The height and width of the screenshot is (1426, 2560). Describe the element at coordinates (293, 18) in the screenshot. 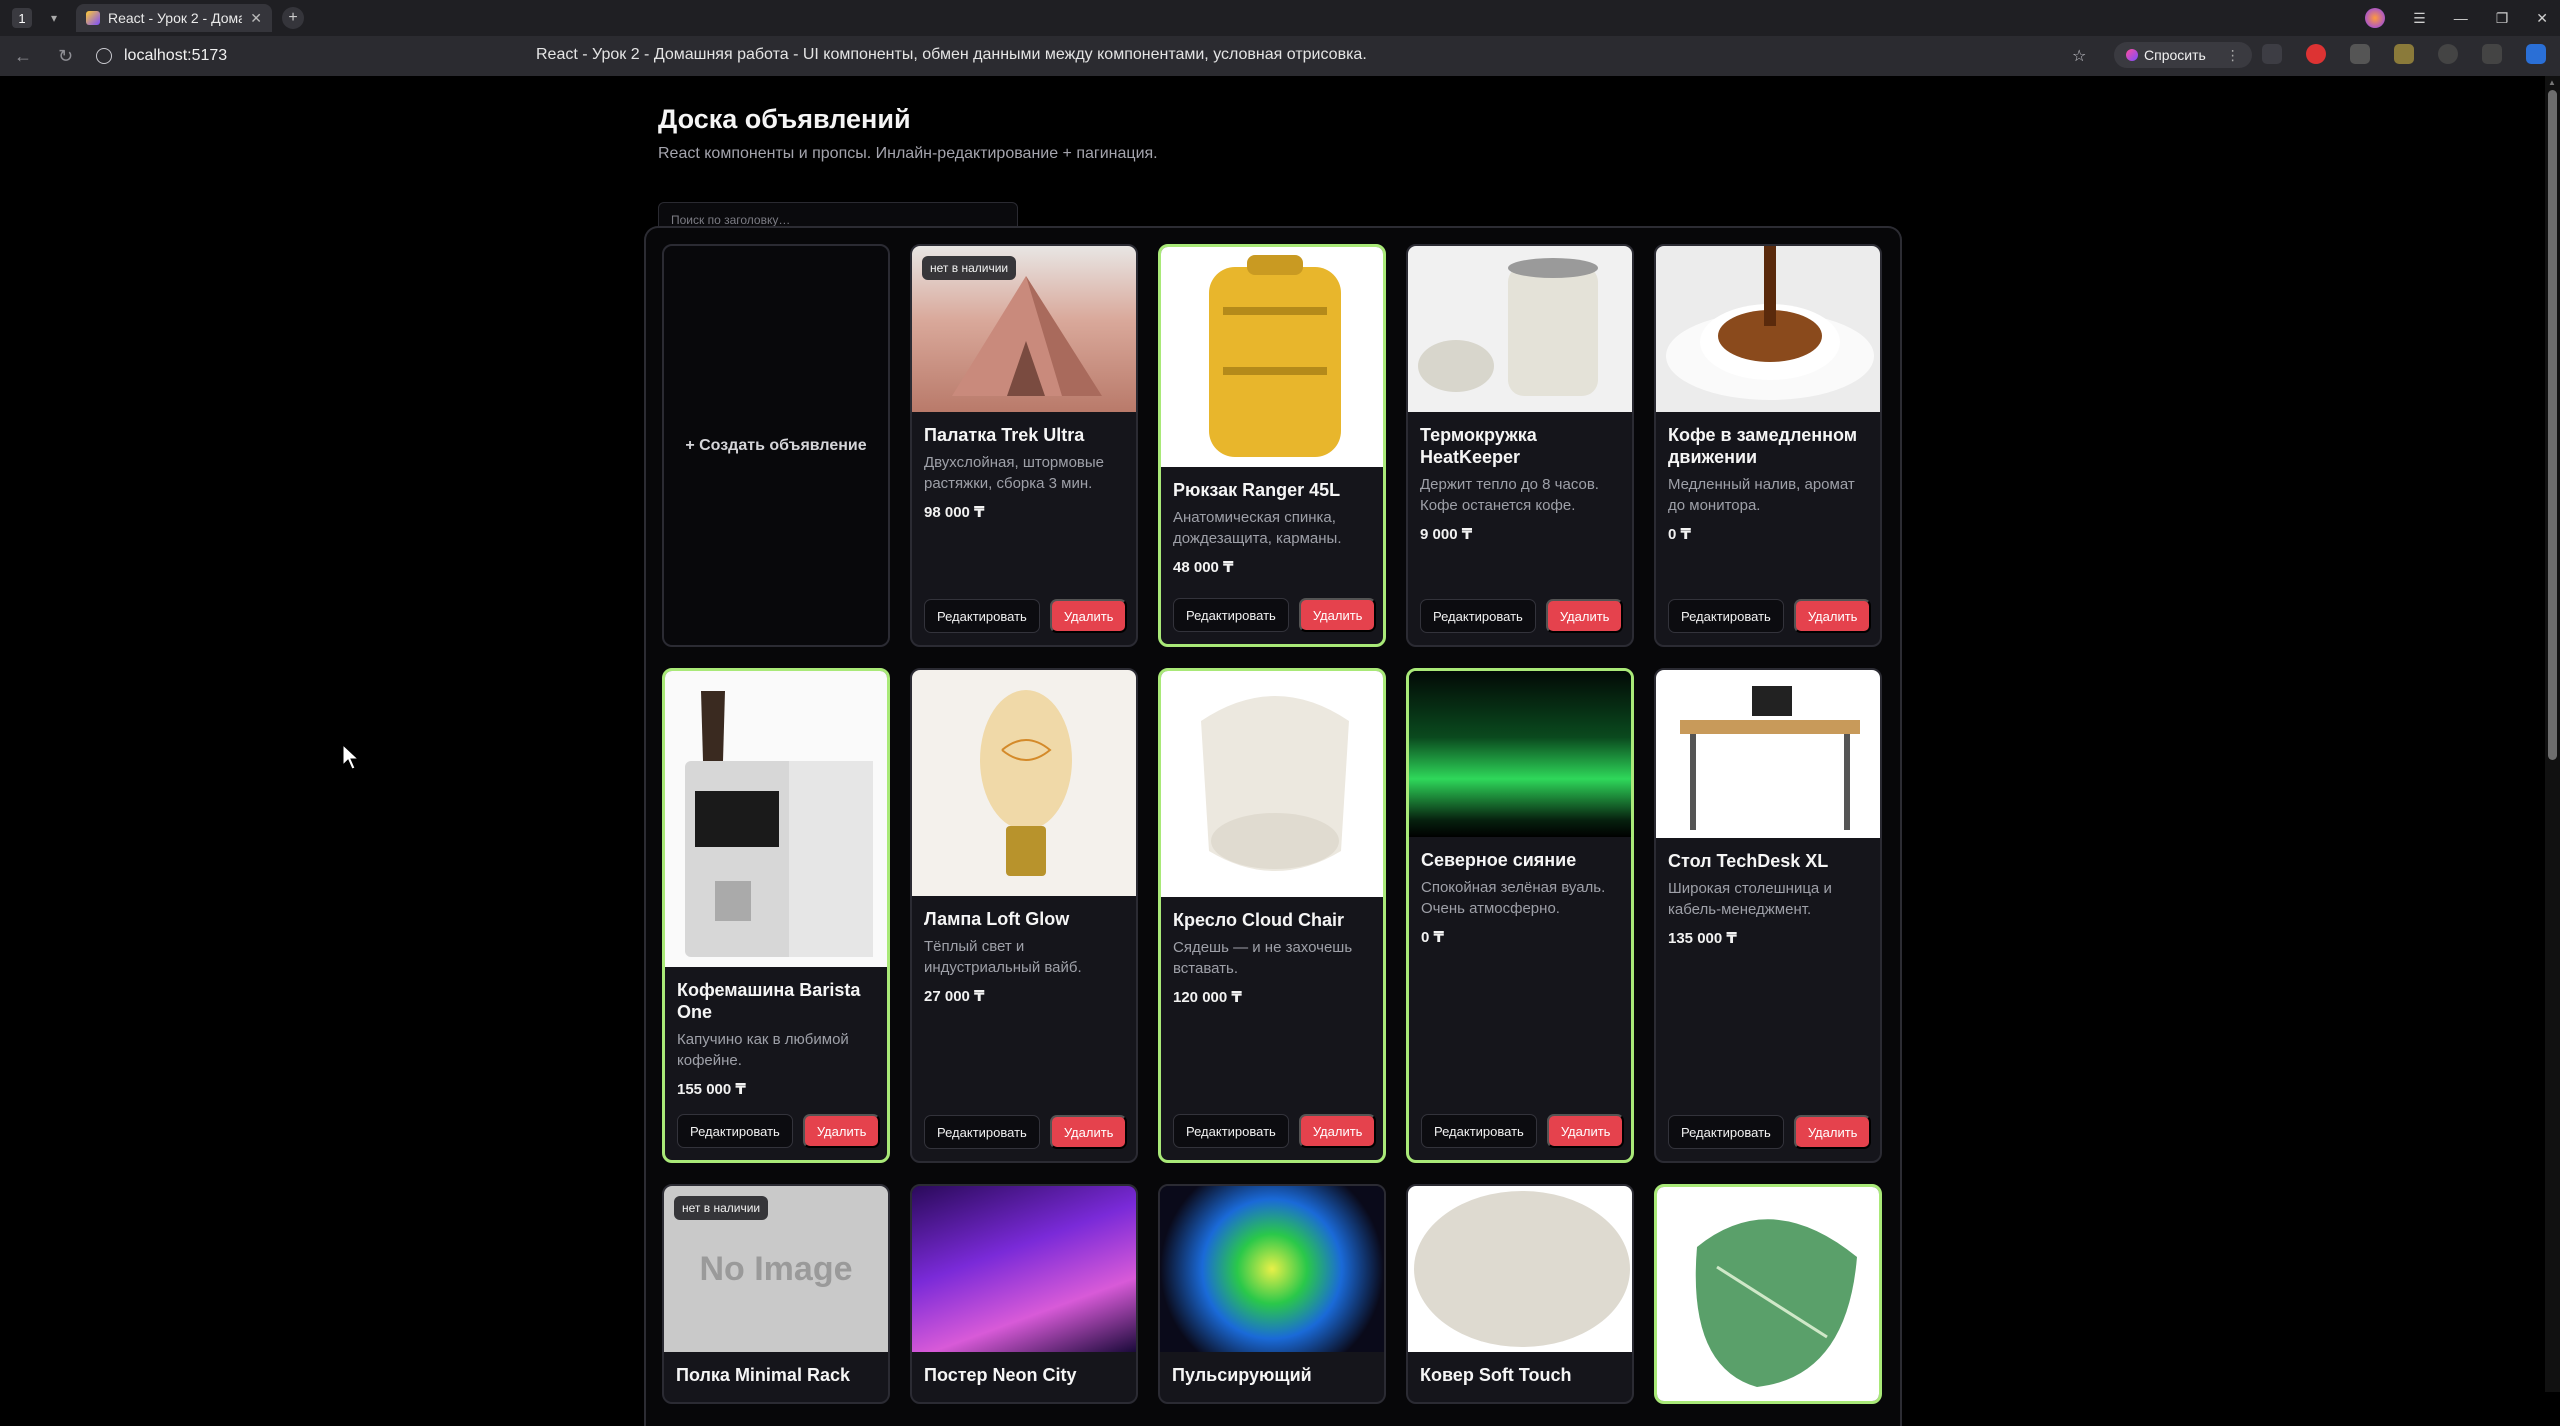

I see `new-tab-button: +` at that location.